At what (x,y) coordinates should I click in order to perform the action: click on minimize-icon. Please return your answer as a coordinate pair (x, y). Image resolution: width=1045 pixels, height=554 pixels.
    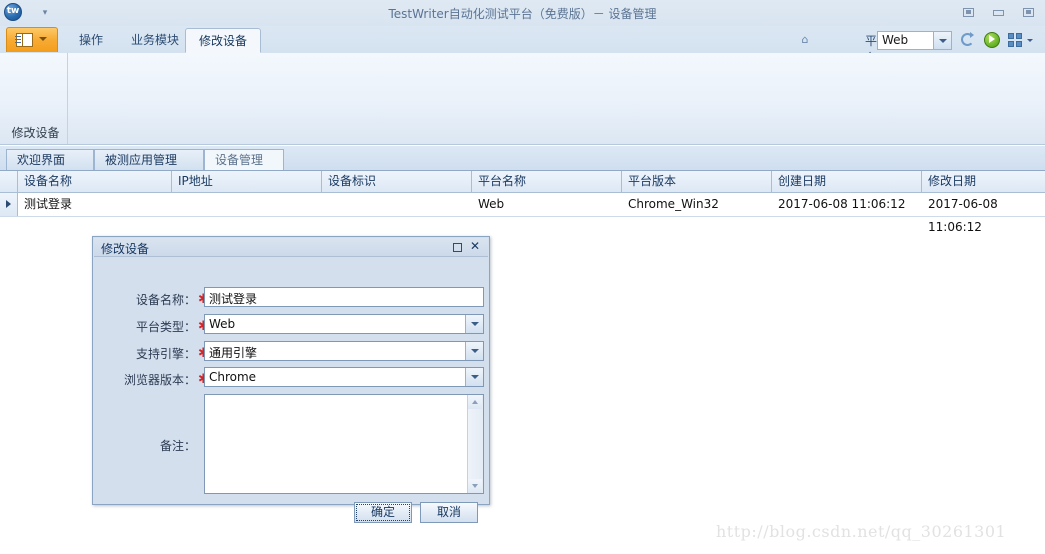
    Looking at the image, I should click on (999, 13).